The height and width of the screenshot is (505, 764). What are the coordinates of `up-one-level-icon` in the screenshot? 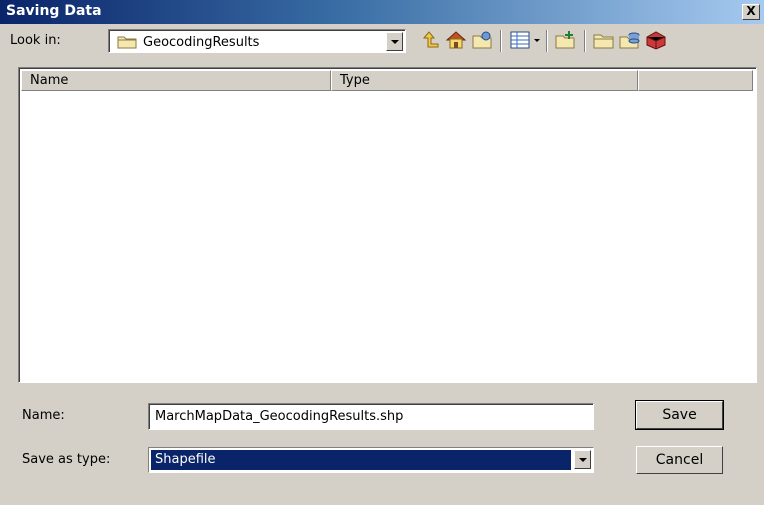 It's located at (430, 40).